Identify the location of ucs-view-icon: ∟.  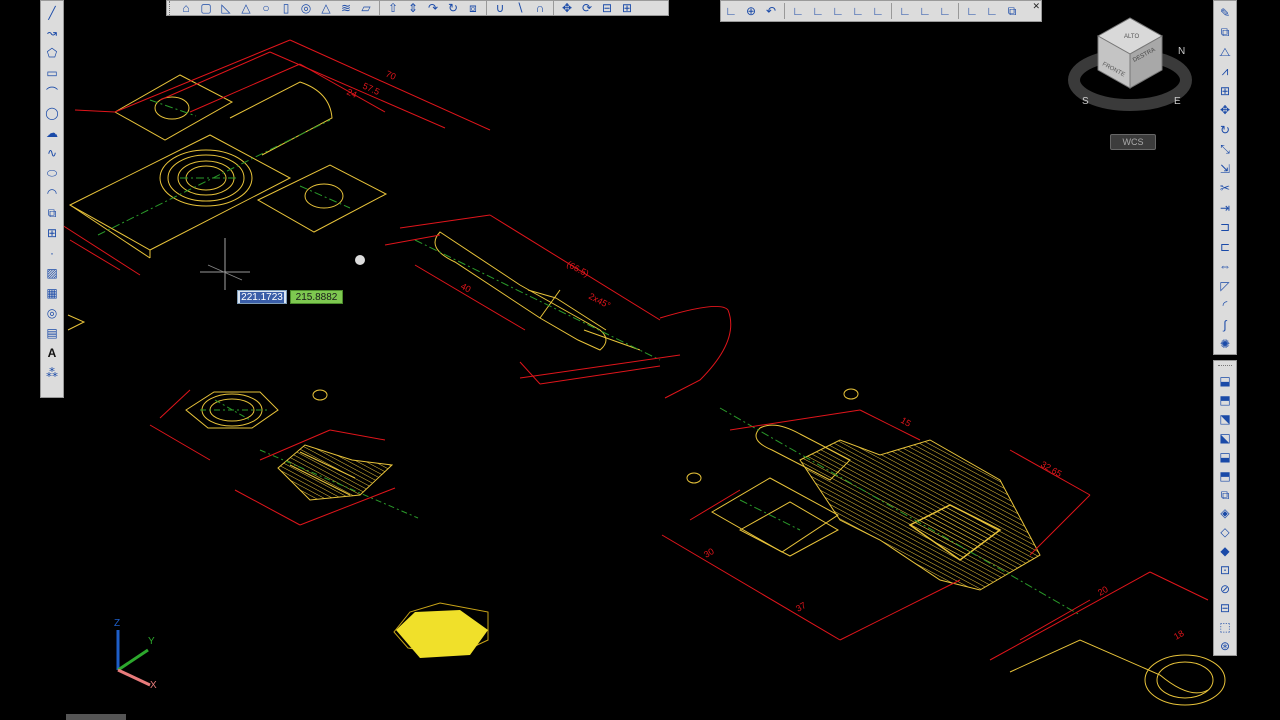
(838, 11).